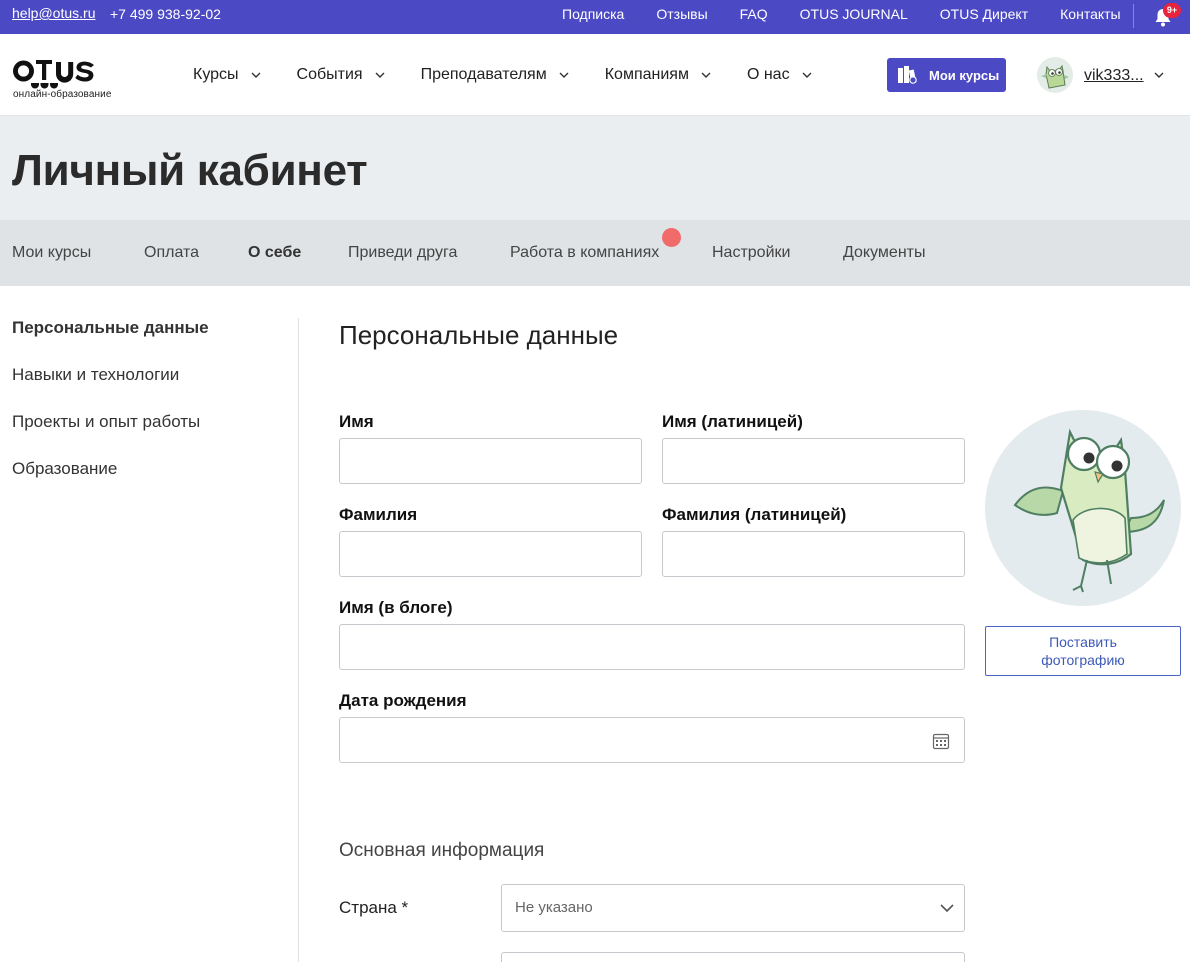  Describe the element at coordinates (110, 328) in the screenshot. I see `side-item-personal-data: Персональные данные` at that location.